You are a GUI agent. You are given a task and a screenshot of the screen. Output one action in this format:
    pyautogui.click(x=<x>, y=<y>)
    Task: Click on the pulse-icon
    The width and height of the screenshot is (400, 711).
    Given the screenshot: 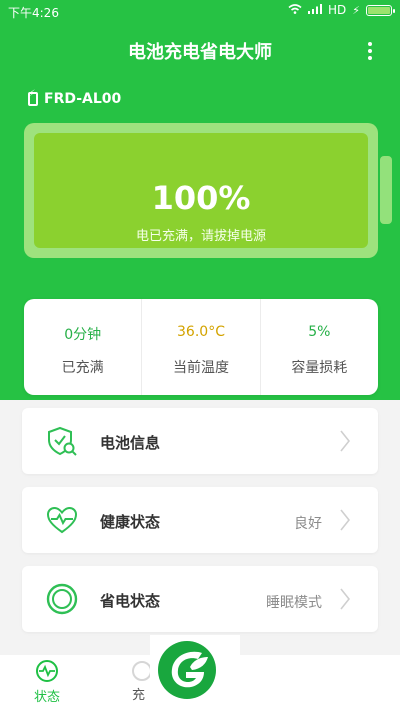 What is the action you would take?
    pyautogui.click(x=47, y=671)
    